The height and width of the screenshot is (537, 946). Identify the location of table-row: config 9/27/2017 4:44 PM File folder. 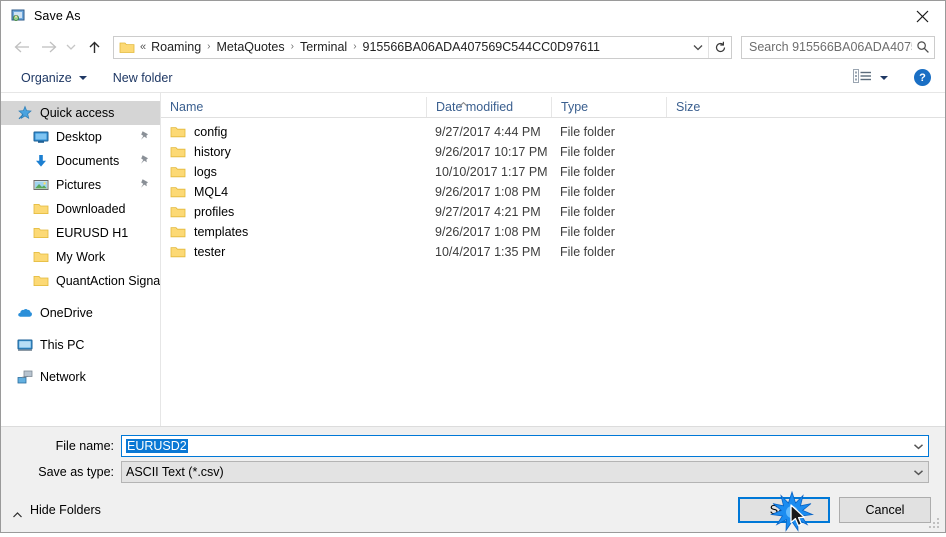
(553, 132).